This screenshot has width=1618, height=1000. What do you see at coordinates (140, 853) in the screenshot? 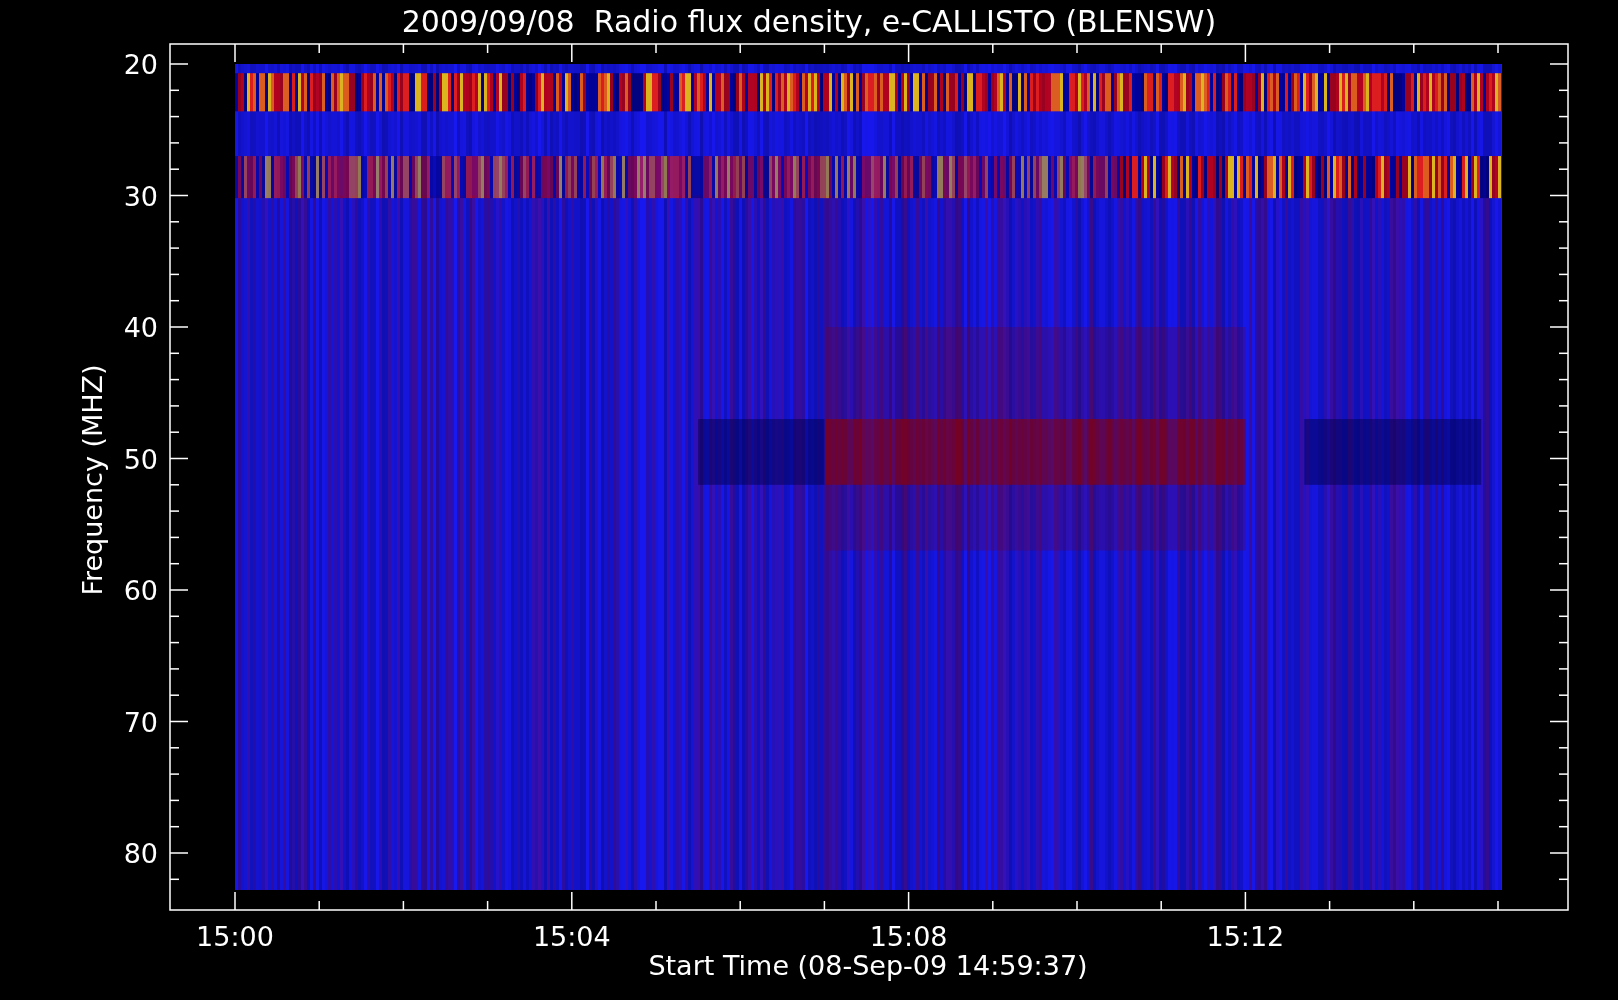
I see `y-tick-label: 80` at bounding box center [140, 853].